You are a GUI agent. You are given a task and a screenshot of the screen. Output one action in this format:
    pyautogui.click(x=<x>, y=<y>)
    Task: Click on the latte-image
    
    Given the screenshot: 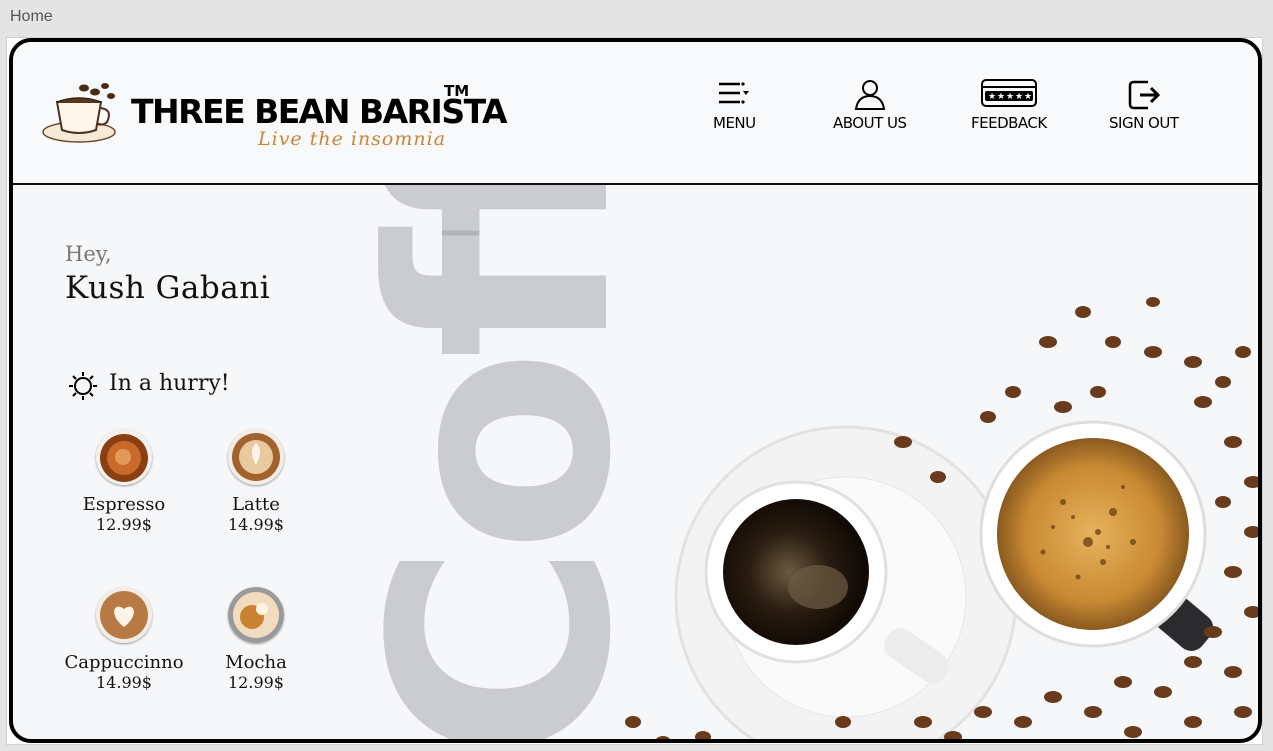 What is the action you would take?
    pyautogui.click(x=256, y=457)
    